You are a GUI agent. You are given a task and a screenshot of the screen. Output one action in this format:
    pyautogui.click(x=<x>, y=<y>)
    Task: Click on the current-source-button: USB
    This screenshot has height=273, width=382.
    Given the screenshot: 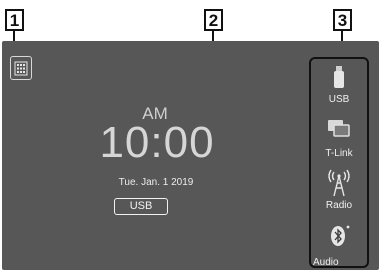 What is the action you would take?
    pyautogui.click(x=141, y=206)
    